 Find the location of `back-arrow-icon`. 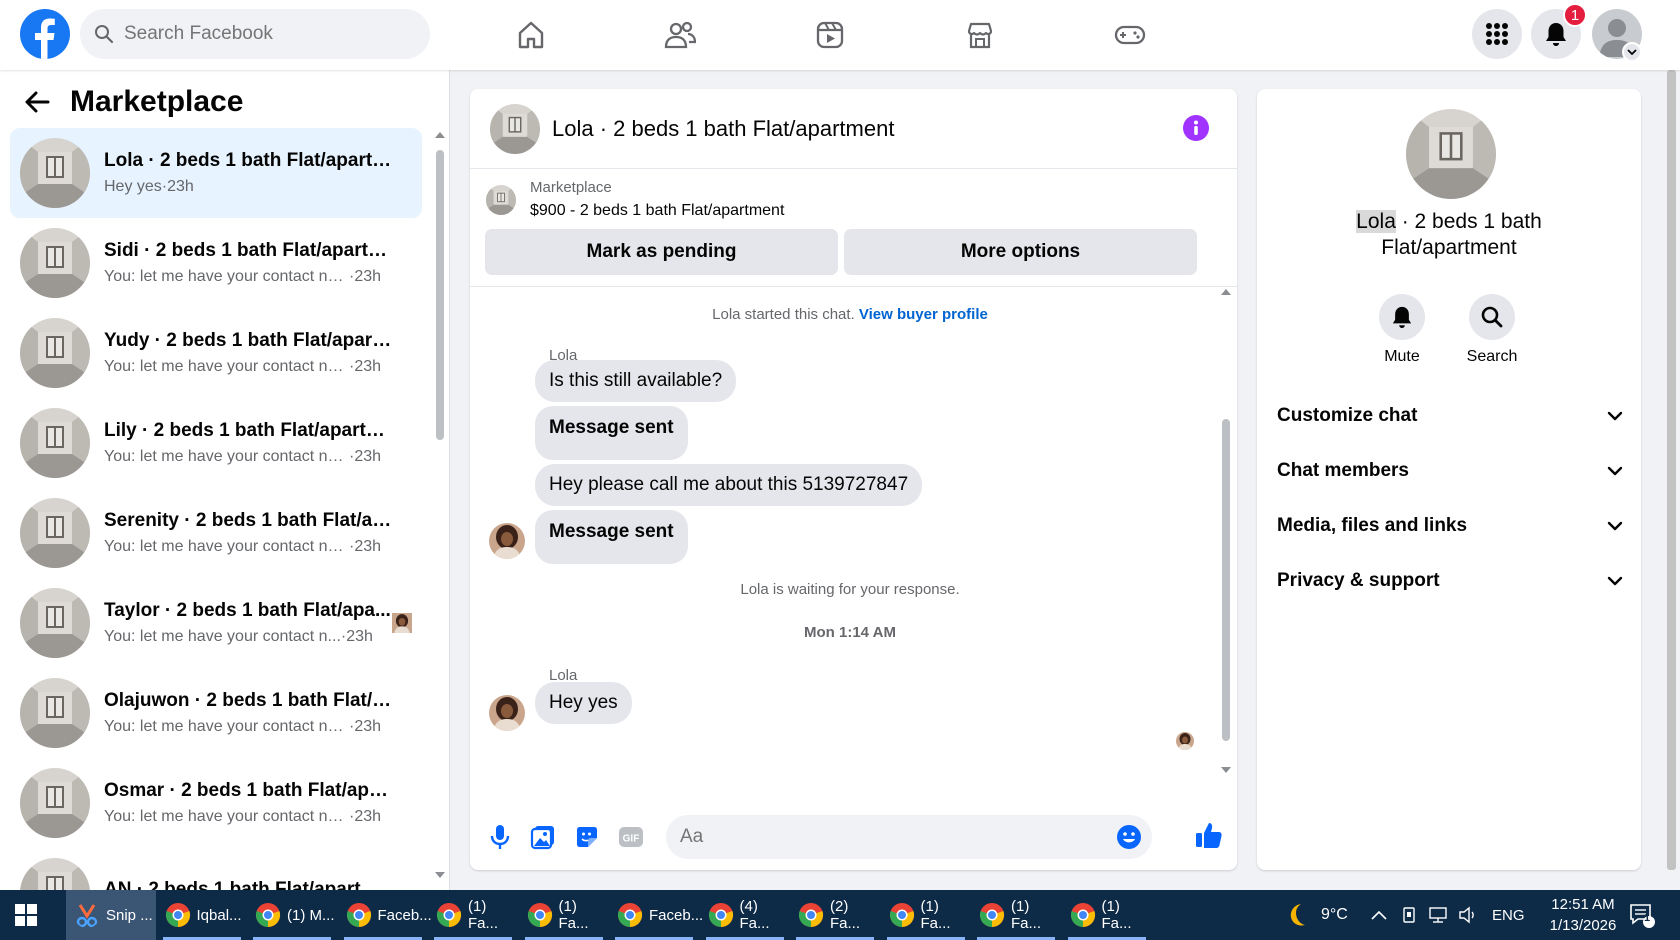

back-arrow-icon is located at coordinates (37, 102).